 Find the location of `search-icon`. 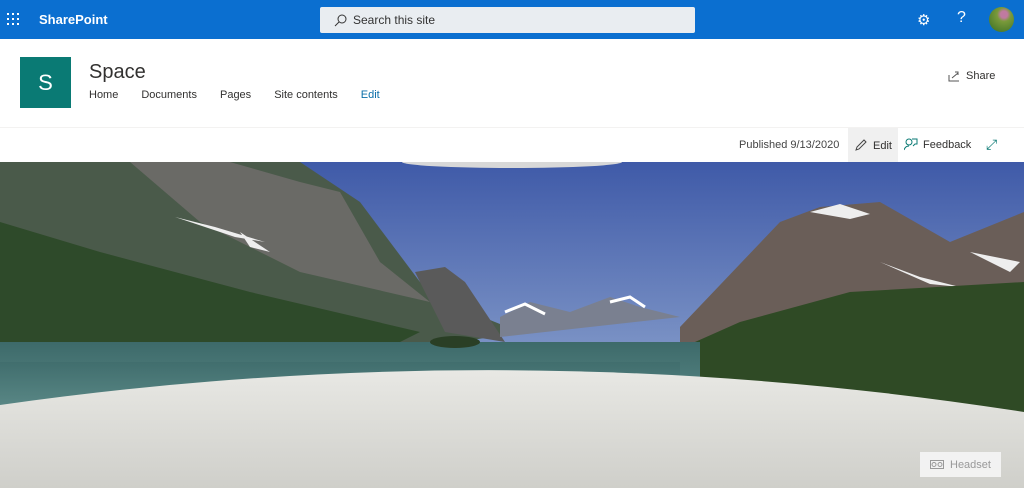

search-icon is located at coordinates (340, 20).